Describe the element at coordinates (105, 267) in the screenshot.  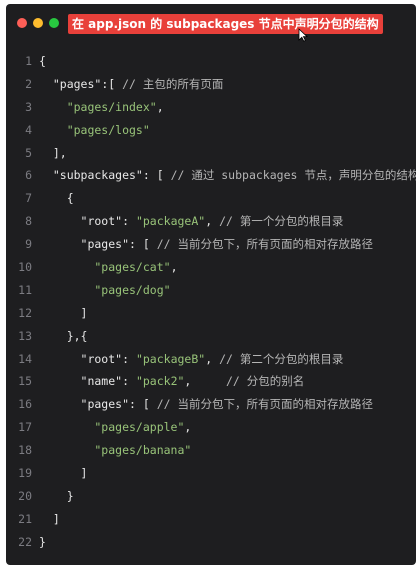
I see `code-token-str: "pages/cat"` at that location.